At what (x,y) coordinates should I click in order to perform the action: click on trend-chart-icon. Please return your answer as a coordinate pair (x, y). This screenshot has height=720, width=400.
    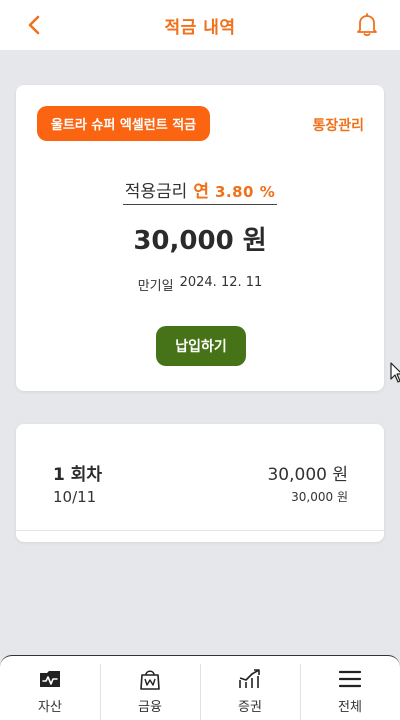
    Looking at the image, I should click on (249, 678).